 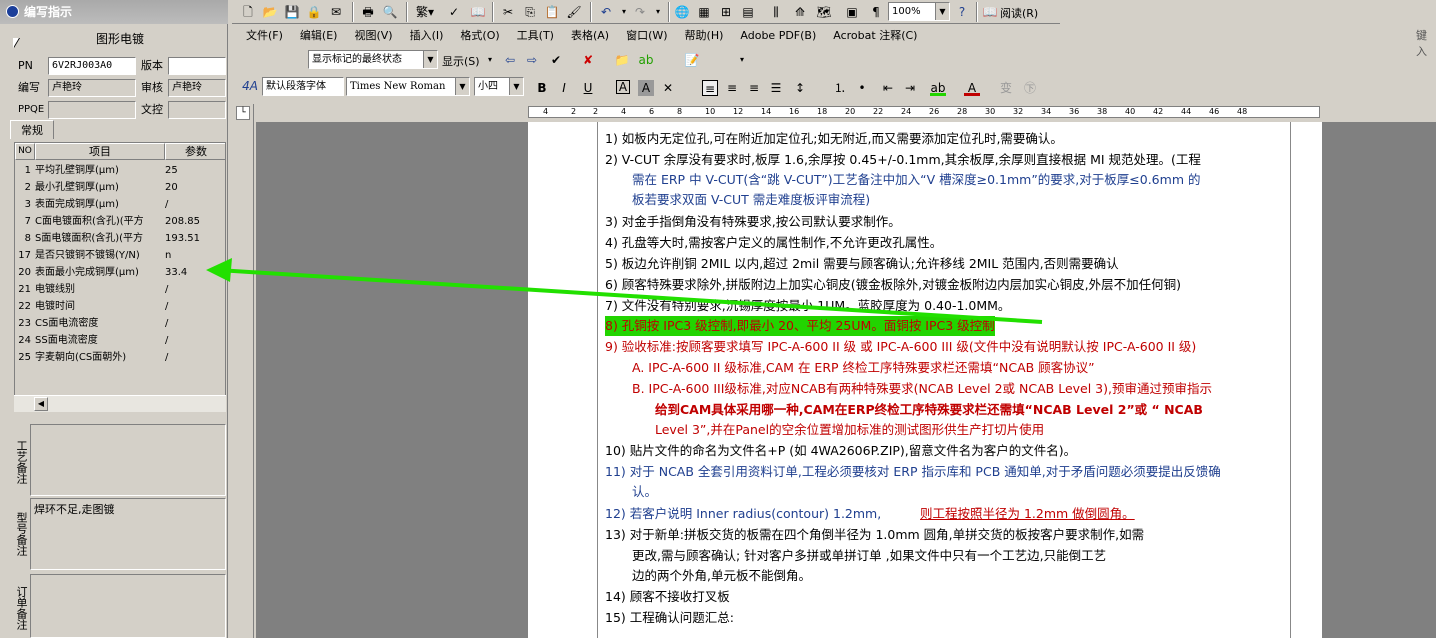 I want to click on tab-selector-icon: └, so click(x=243, y=113).